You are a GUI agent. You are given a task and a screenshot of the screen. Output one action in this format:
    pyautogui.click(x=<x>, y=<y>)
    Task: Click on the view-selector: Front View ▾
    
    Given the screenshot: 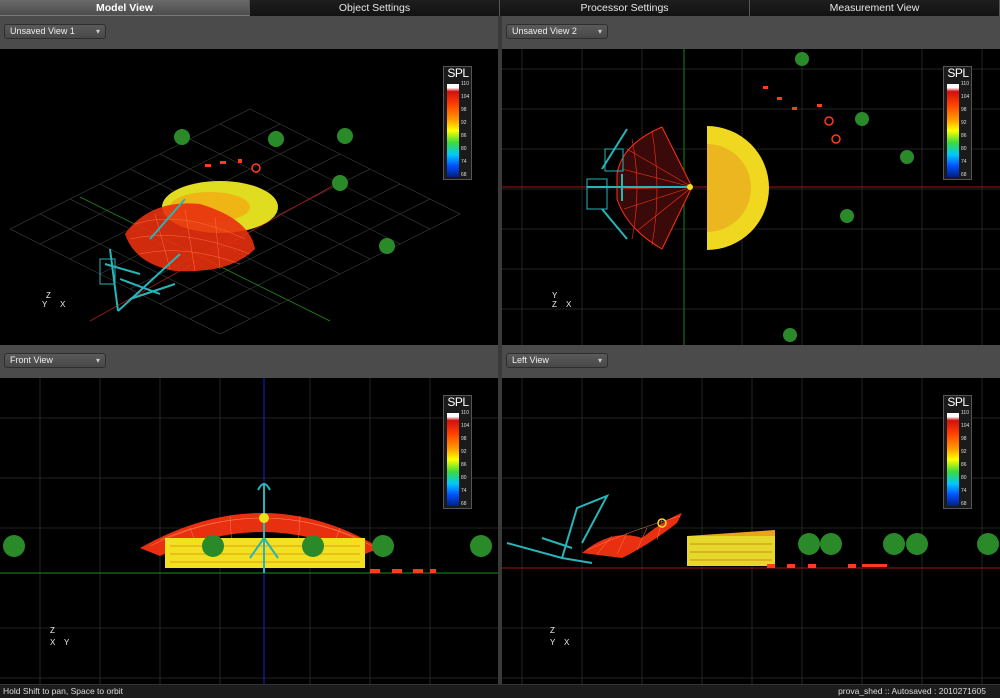 What is the action you would take?
    pyautogui.click(x=55, y=360)
    